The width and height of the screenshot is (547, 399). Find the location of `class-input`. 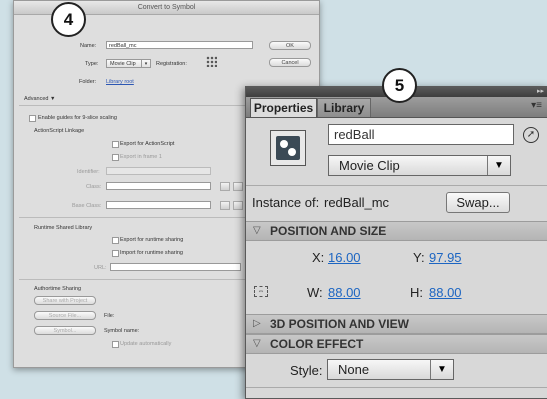

class-input is located at coordinates (158, 186).